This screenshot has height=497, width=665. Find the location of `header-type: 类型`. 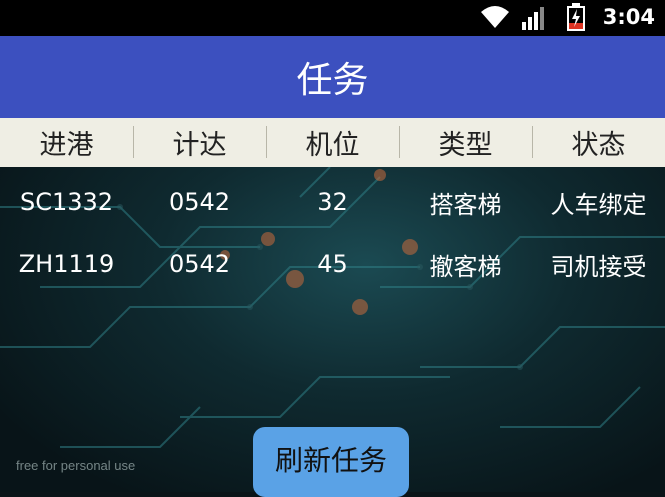

header-type: 类型 is located at coordinates (465, 142).